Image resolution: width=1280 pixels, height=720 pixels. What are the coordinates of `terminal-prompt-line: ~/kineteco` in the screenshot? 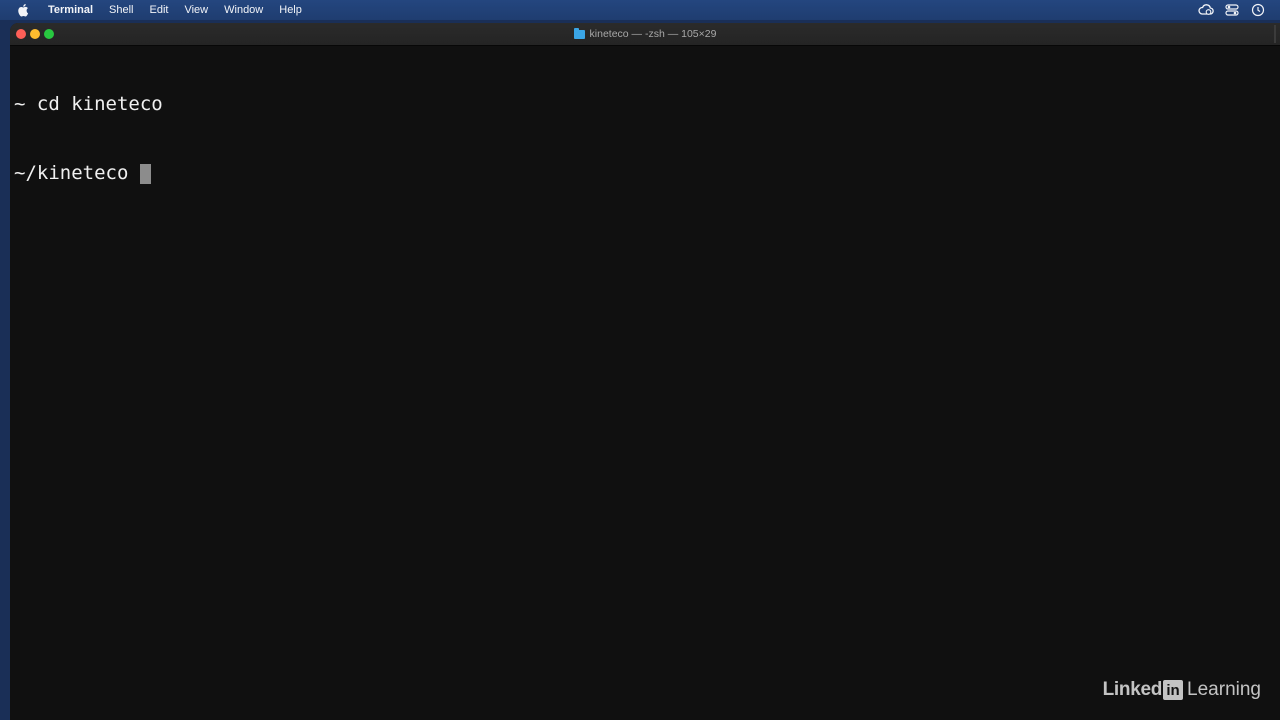 It's located at (88, 173).